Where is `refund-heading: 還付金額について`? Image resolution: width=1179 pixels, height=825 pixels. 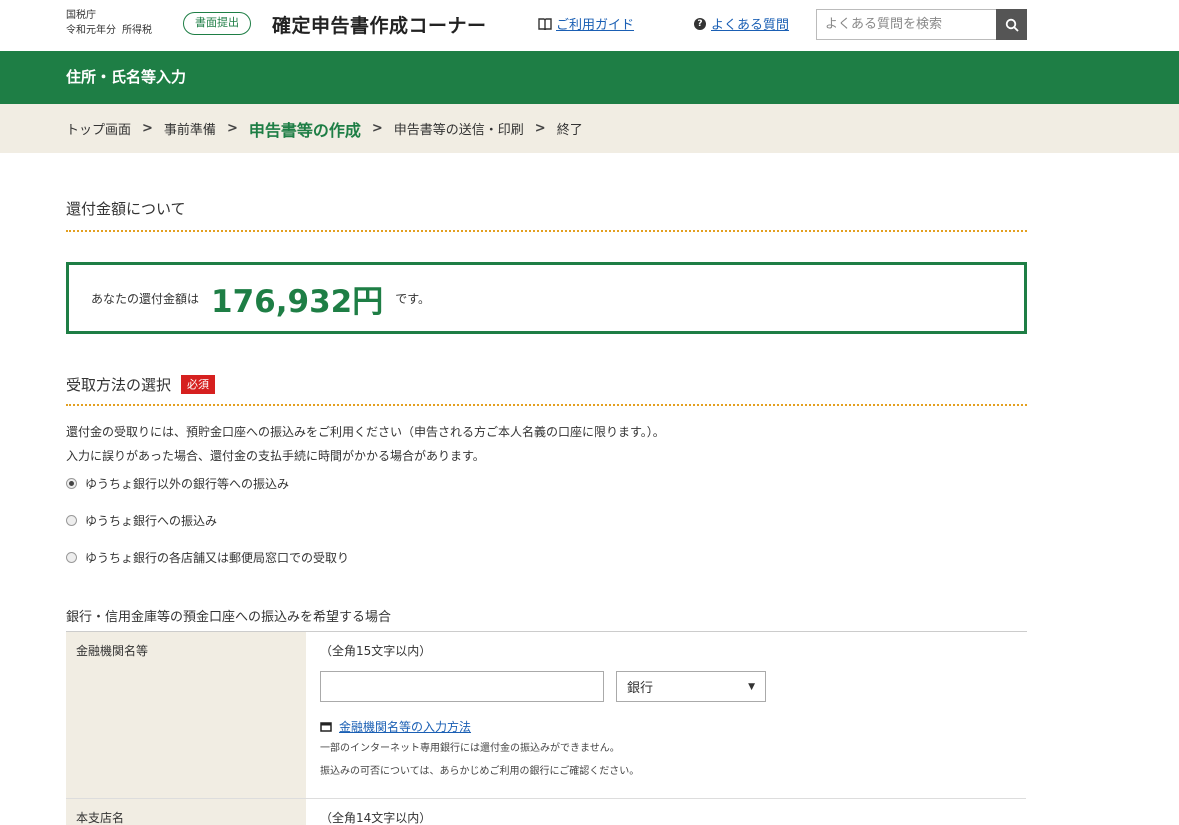
refund-heading: 還付金額について is located at coordinates (546, 215).